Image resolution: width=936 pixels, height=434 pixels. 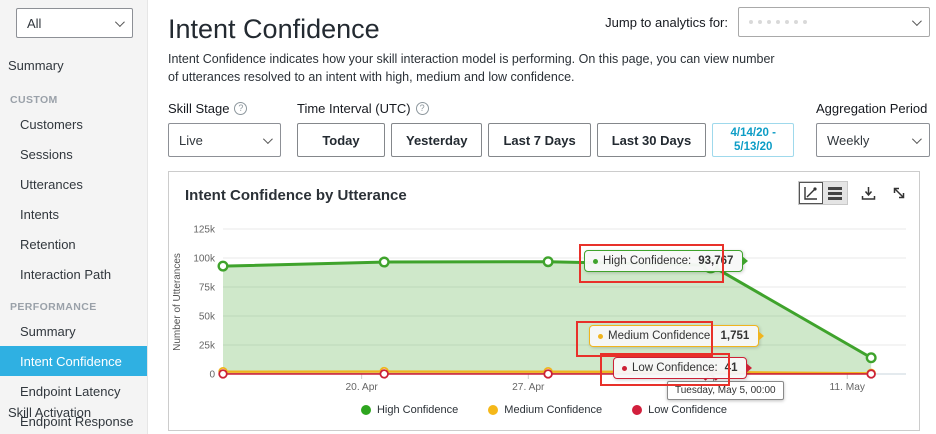 What do you see at coordinates (409, 410) in the screenshot?
I see `legend-high-confidence: High Confidence` at bounding box center [409, 410].